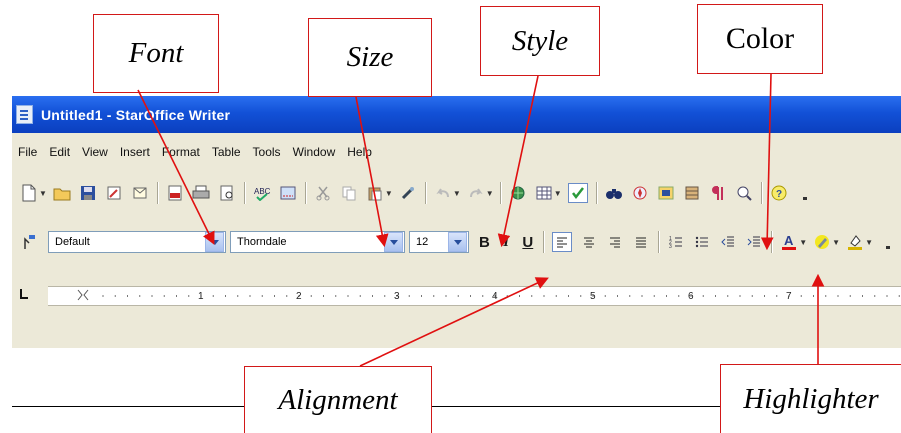  I want to click on svg-text: A, so click(789, 240).